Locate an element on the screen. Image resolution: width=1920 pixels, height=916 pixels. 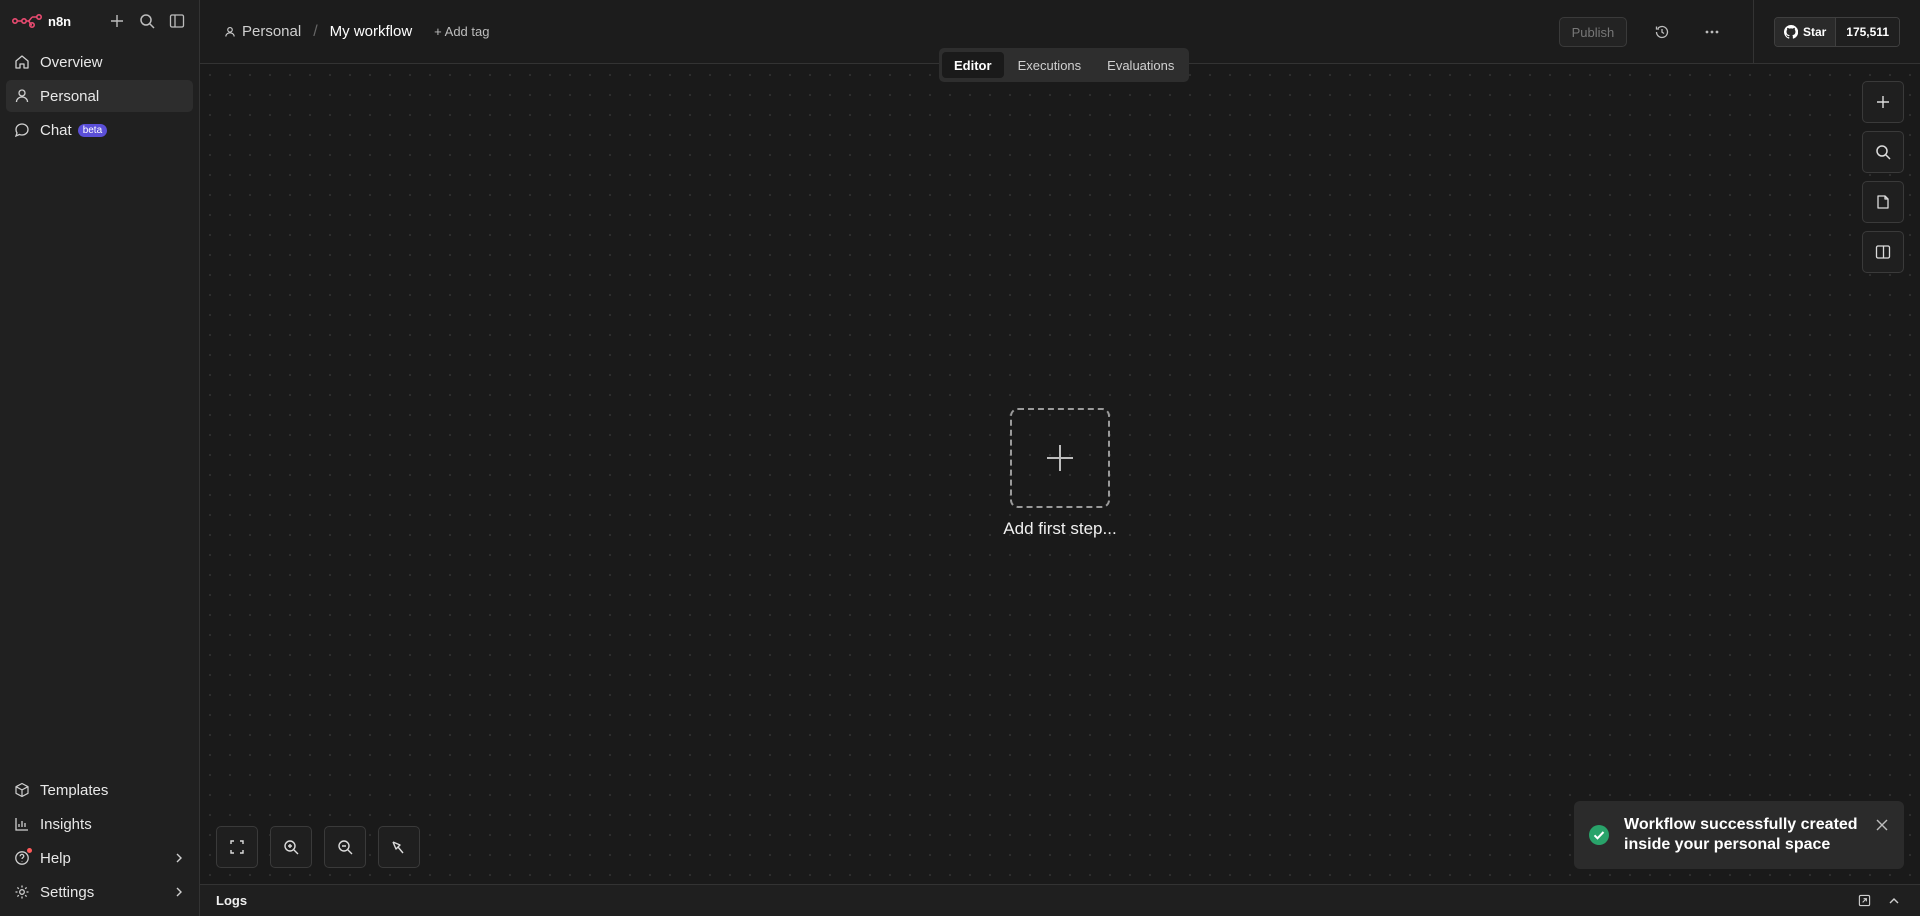
sidebar-item-label: Settings is located at coordinates (67, 892).